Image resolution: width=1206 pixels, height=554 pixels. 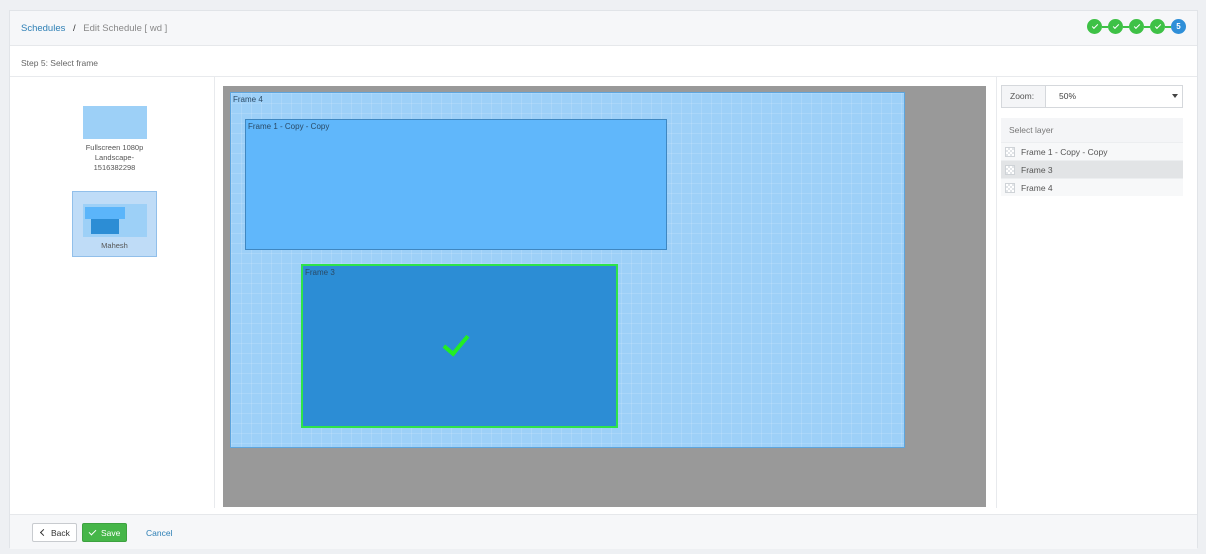 I want to click on breadcrumb-current: Edit Schedule [ wd ], so click(x=125, y=28).